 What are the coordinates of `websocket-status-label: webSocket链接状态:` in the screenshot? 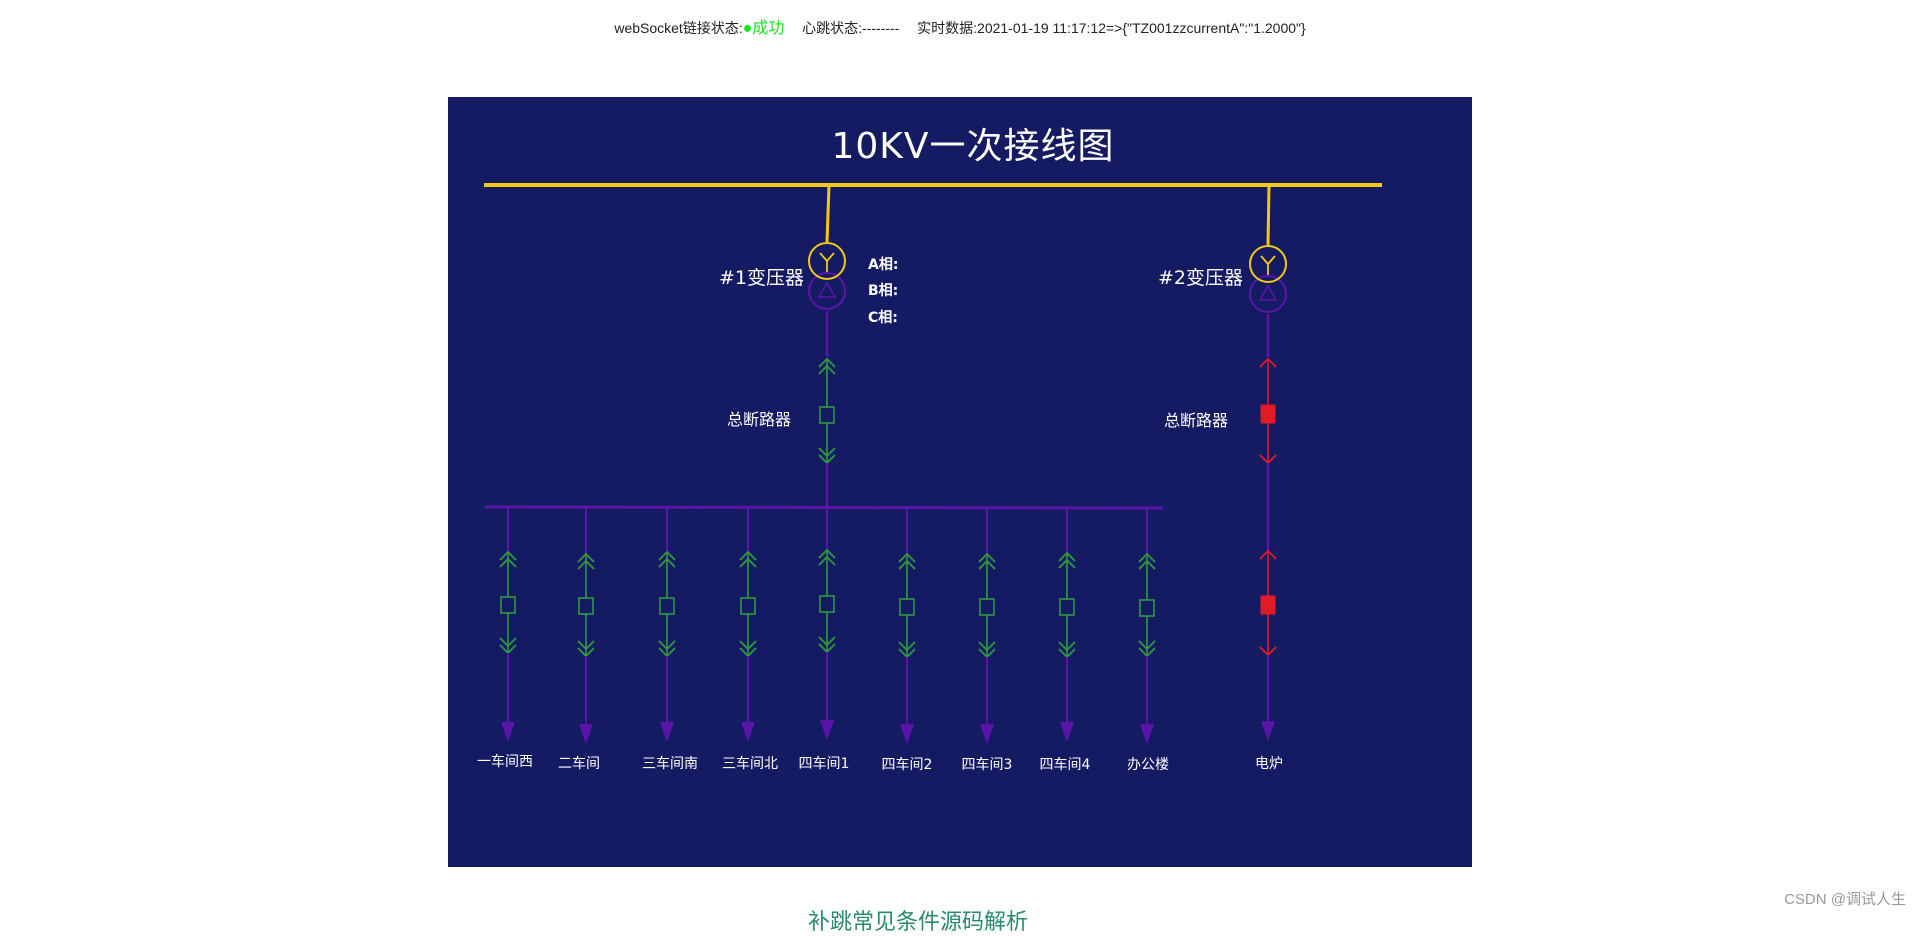 It's located at (678, 28).